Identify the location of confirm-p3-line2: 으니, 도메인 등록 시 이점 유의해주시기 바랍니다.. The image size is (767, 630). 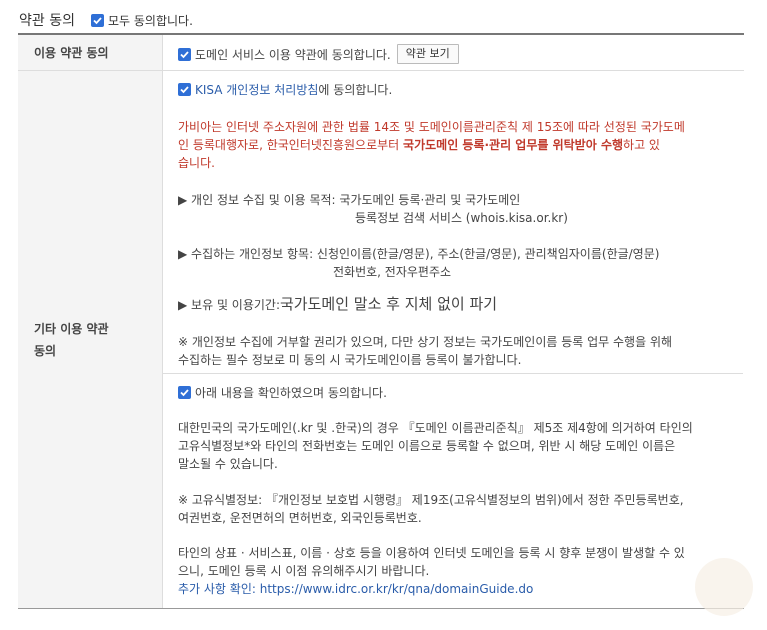
(304, 571).